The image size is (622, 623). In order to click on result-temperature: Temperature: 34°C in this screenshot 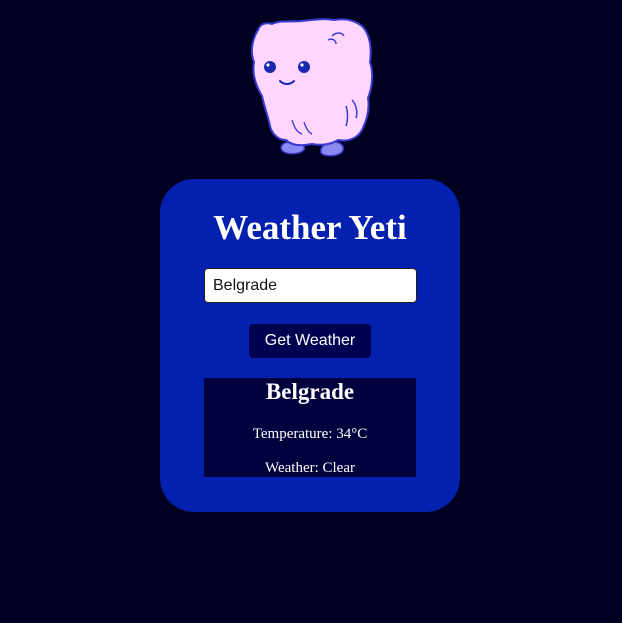, I will do `click(310, 434)`.